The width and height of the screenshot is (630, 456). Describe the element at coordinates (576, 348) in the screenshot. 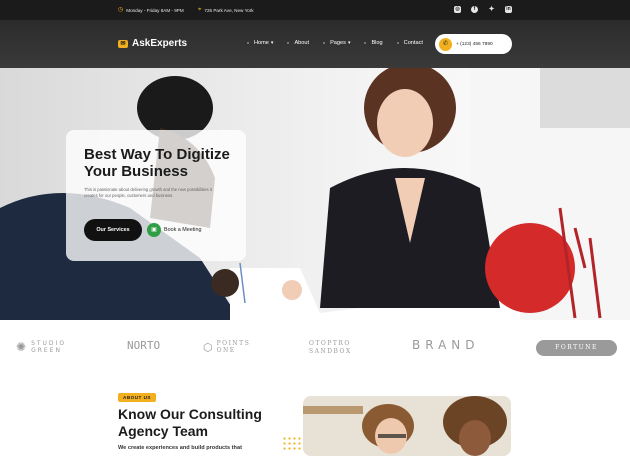

I see `brand-fortune: FORTUNE` at that location.